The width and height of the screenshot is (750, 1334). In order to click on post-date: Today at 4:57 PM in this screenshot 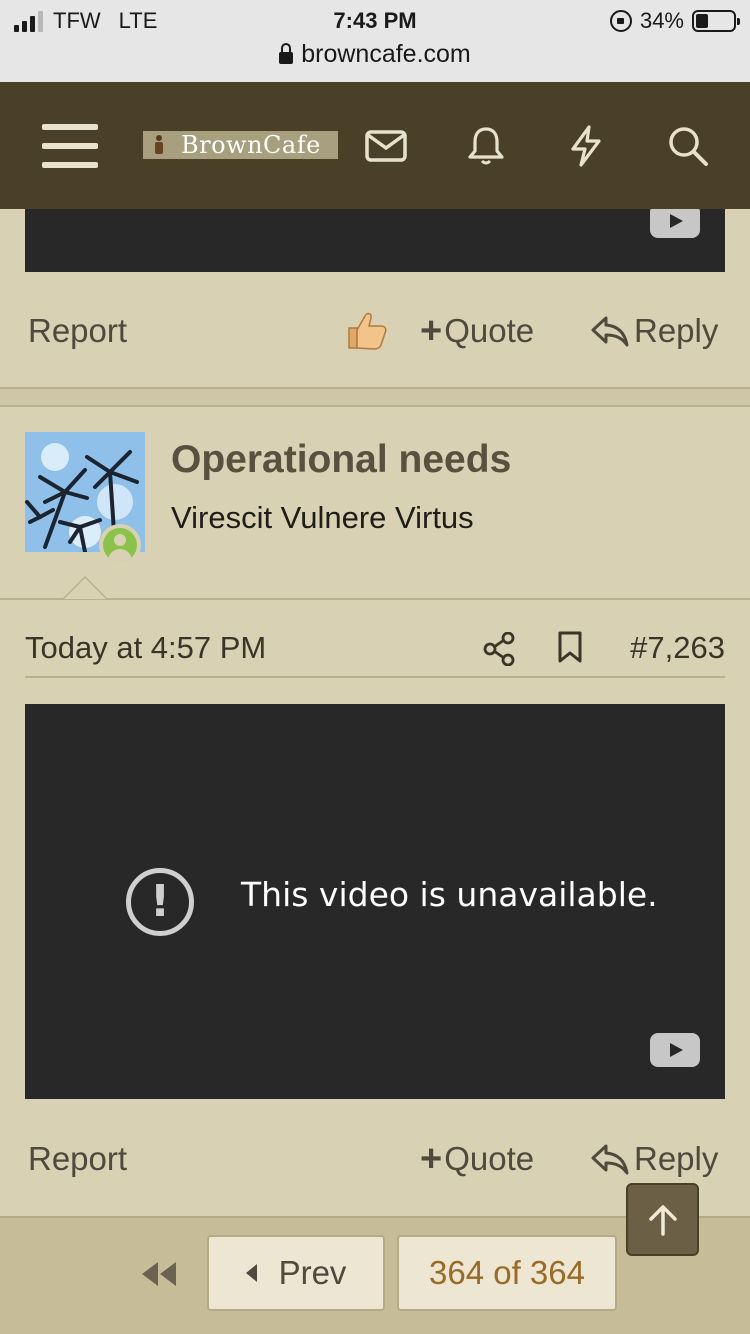, I will do `click(145, 648)`.